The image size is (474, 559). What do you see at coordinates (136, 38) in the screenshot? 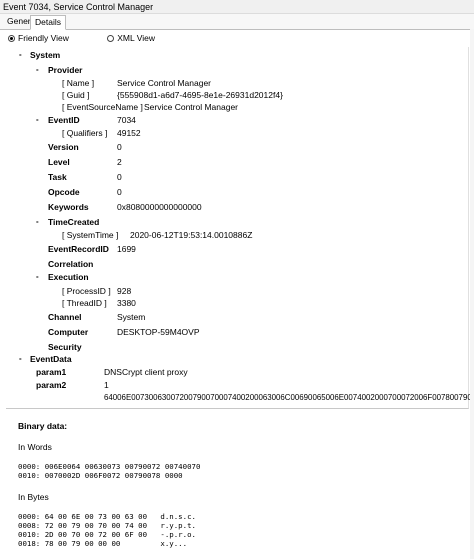
I see `xml-view-label: XML View` at bounding box center [136, 38].